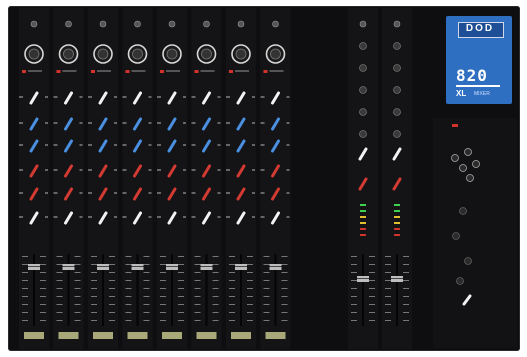 Image resolution: width=527 pixels, height=357 pixels. What do you see at coordinates (397, 235) in the screenshot?
I see `meter-led` at bounding box center [397, 235].